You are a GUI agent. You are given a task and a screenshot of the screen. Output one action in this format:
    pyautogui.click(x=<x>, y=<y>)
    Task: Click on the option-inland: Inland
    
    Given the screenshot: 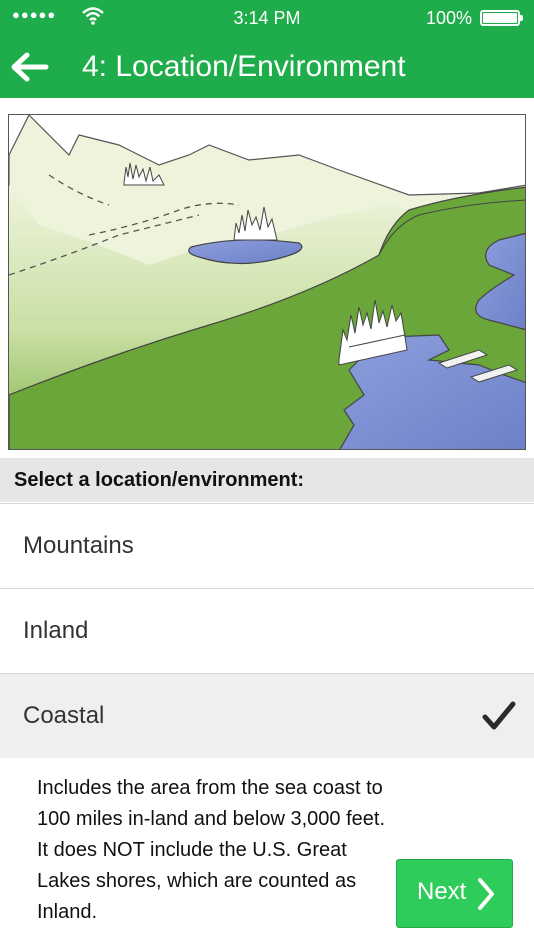 What is the action you would take?
    pyautogui.click(x=267, y=630)
    